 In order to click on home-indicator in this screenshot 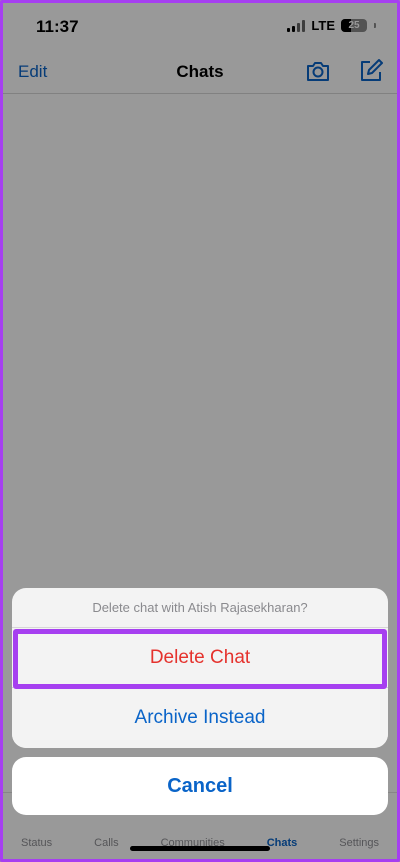, I will do `click(200, 848)`.